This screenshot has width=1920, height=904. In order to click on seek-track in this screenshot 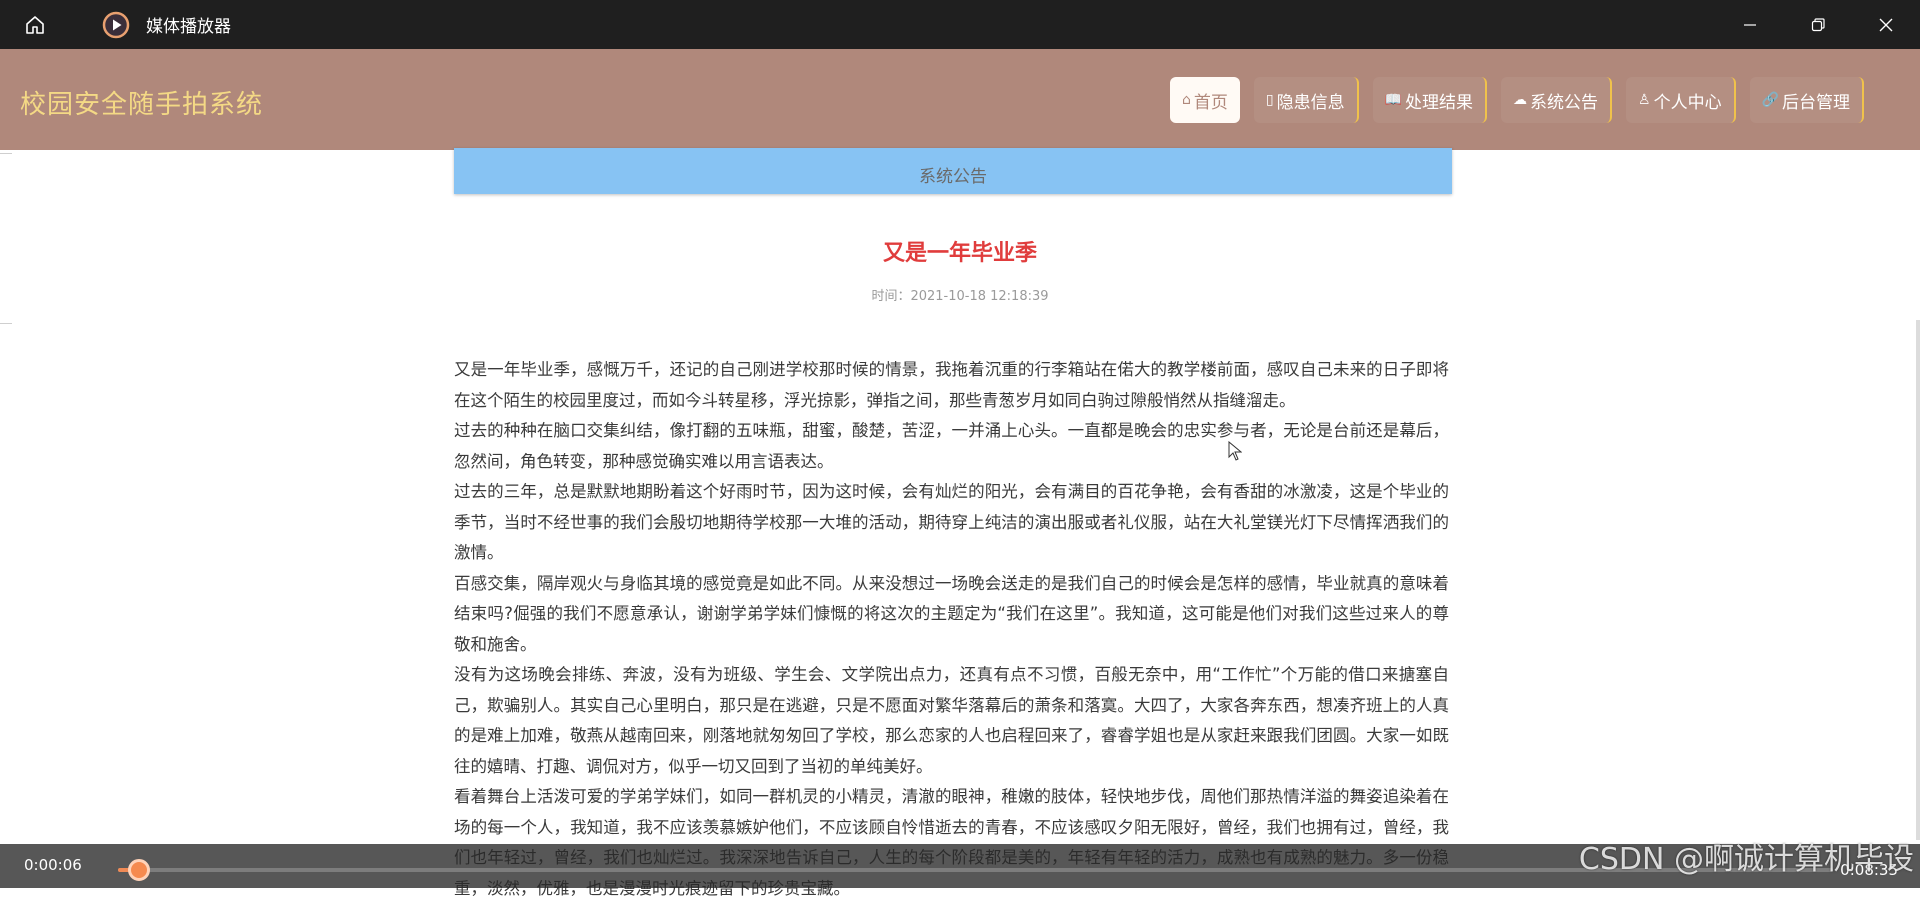, I will do `click(975, 870)`.